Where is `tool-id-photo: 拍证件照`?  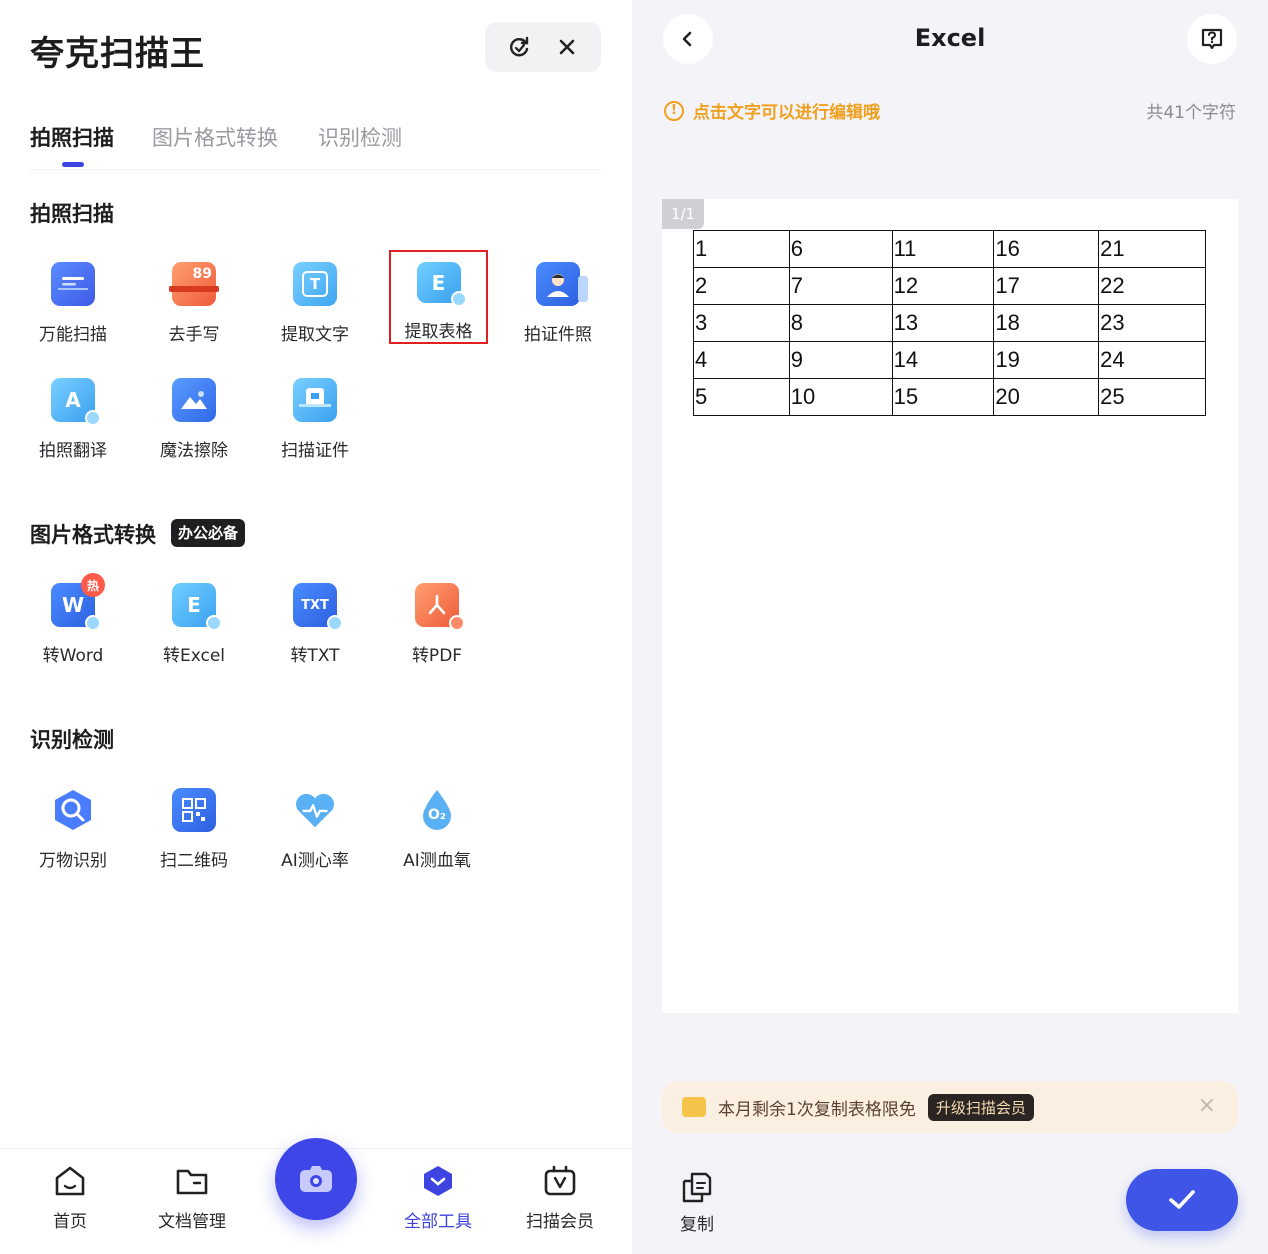
tool-id-photo: 拍证件照 is located at coordinates (558, 312).